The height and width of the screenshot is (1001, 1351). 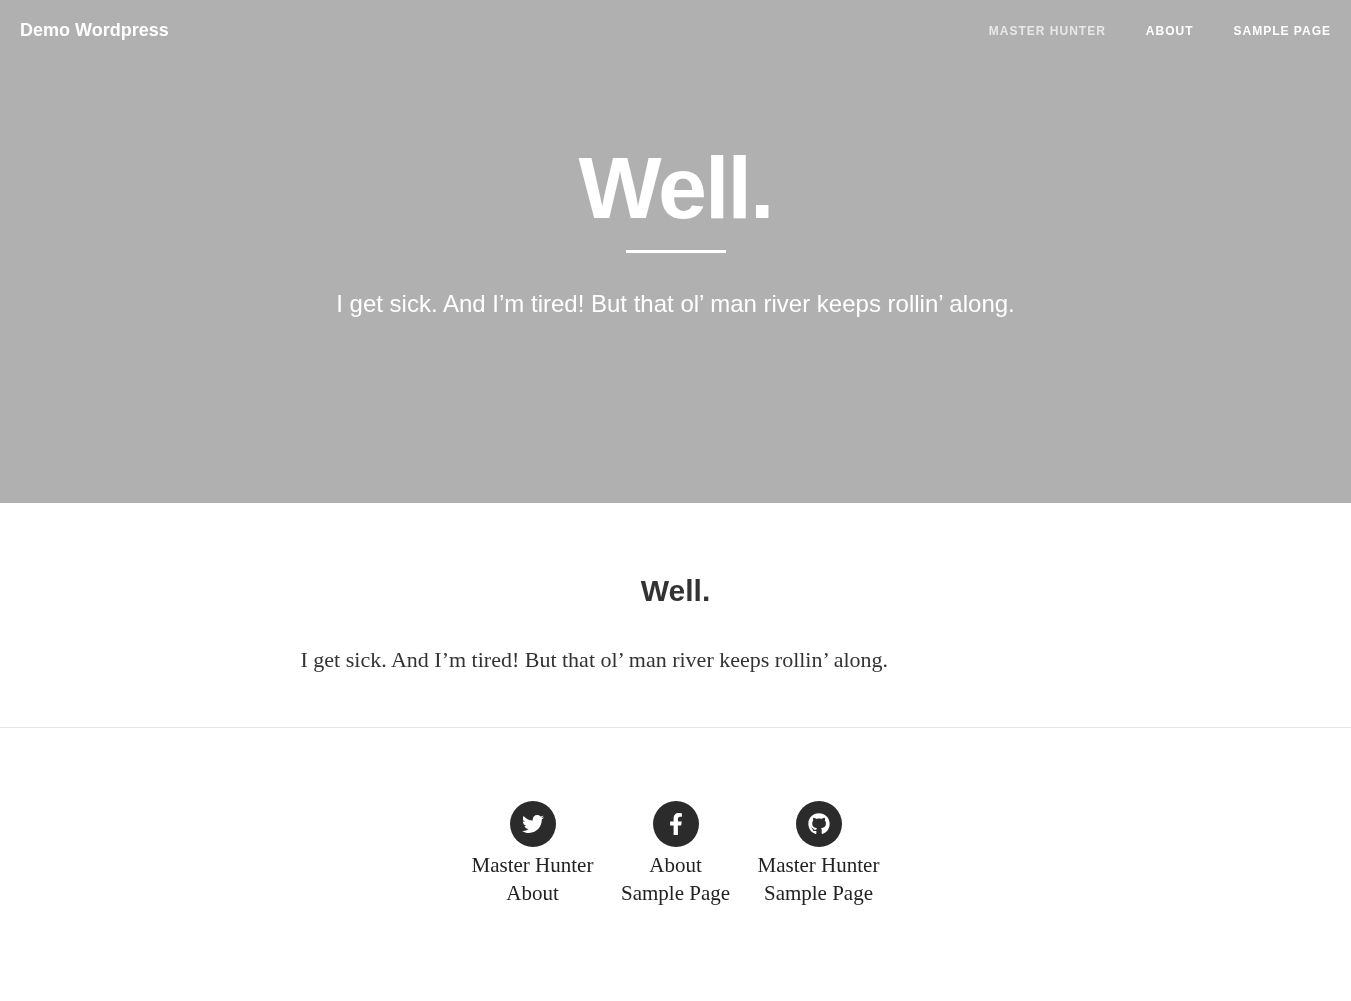 What do you see at coordinates (675, 304) in the screenshot?
I see `hero-subtitle: I get sick. And I’m tired! But that ol’ man river keeps rollin’ along.` at bounding box center [675, 304].